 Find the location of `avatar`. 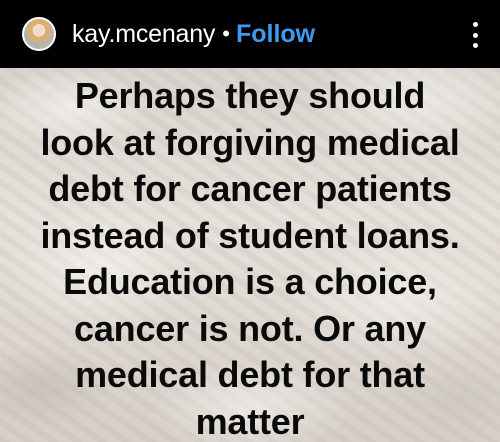

avatar is located at coordinates (39, 34).